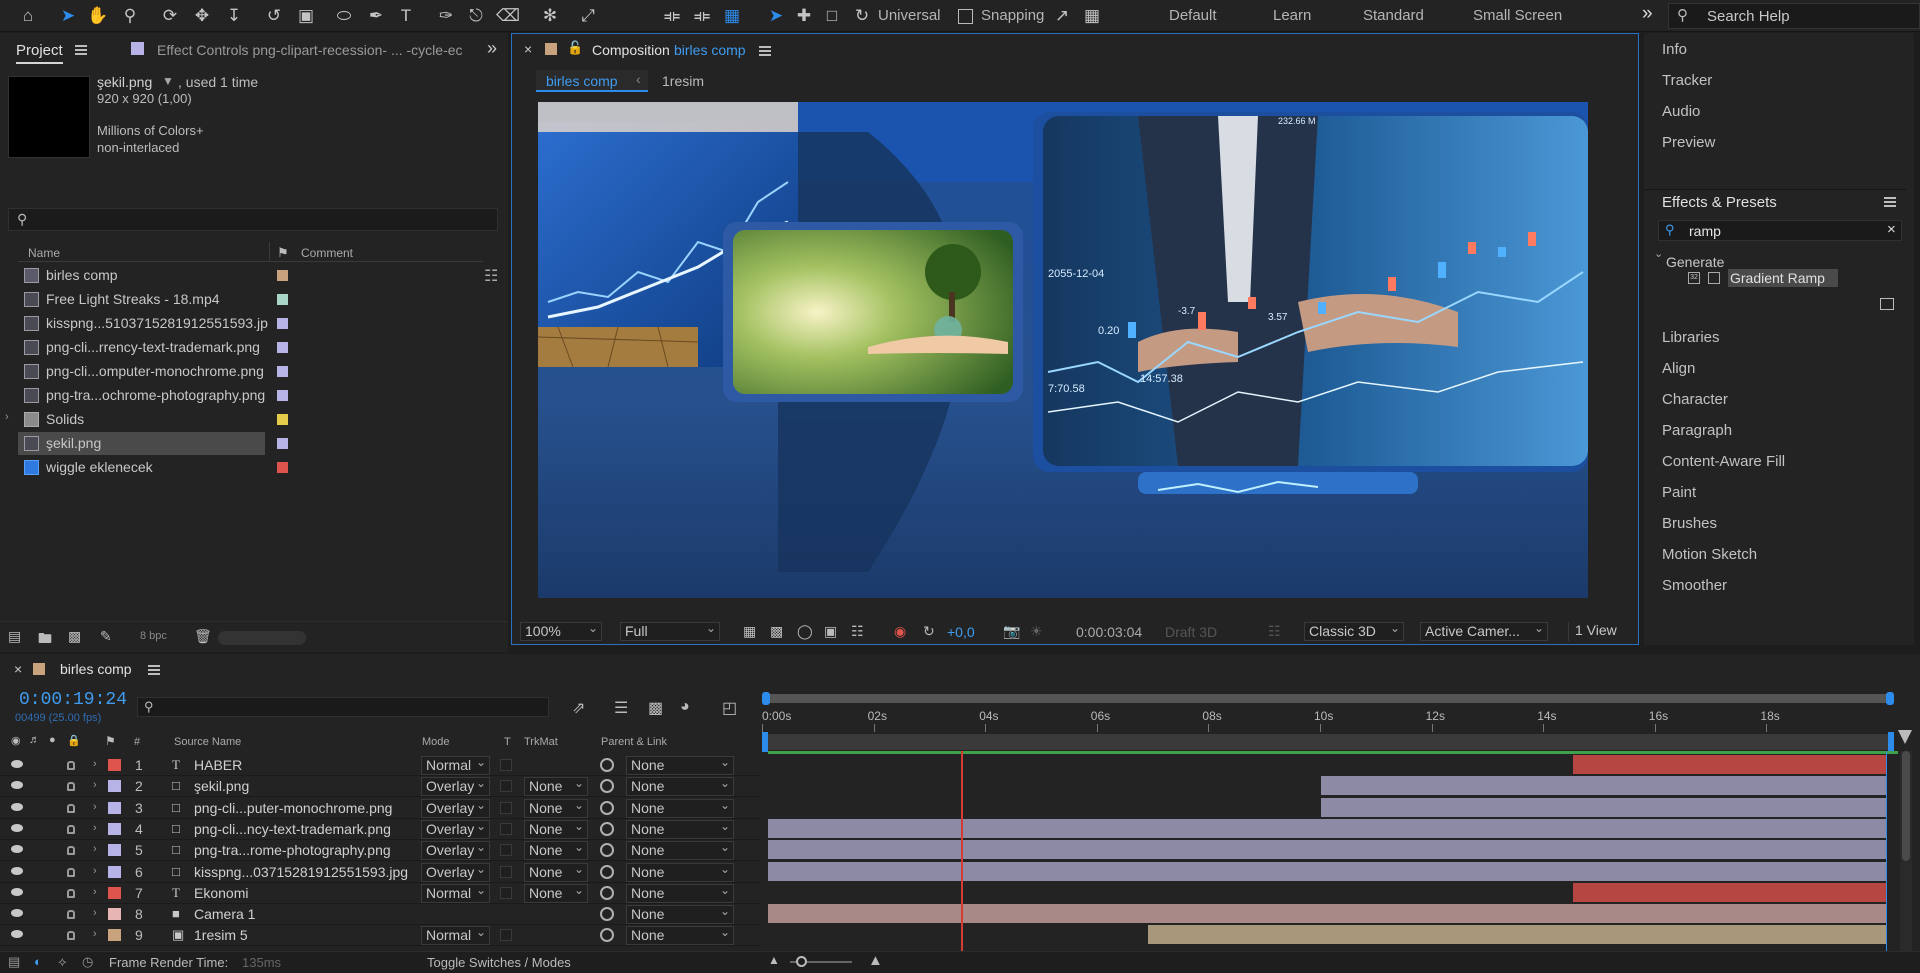  What do you see at coordinates (830, 631) in the screenshot?
I see `region-of-interest-icon: ▣` at bounding box center [830, 631].